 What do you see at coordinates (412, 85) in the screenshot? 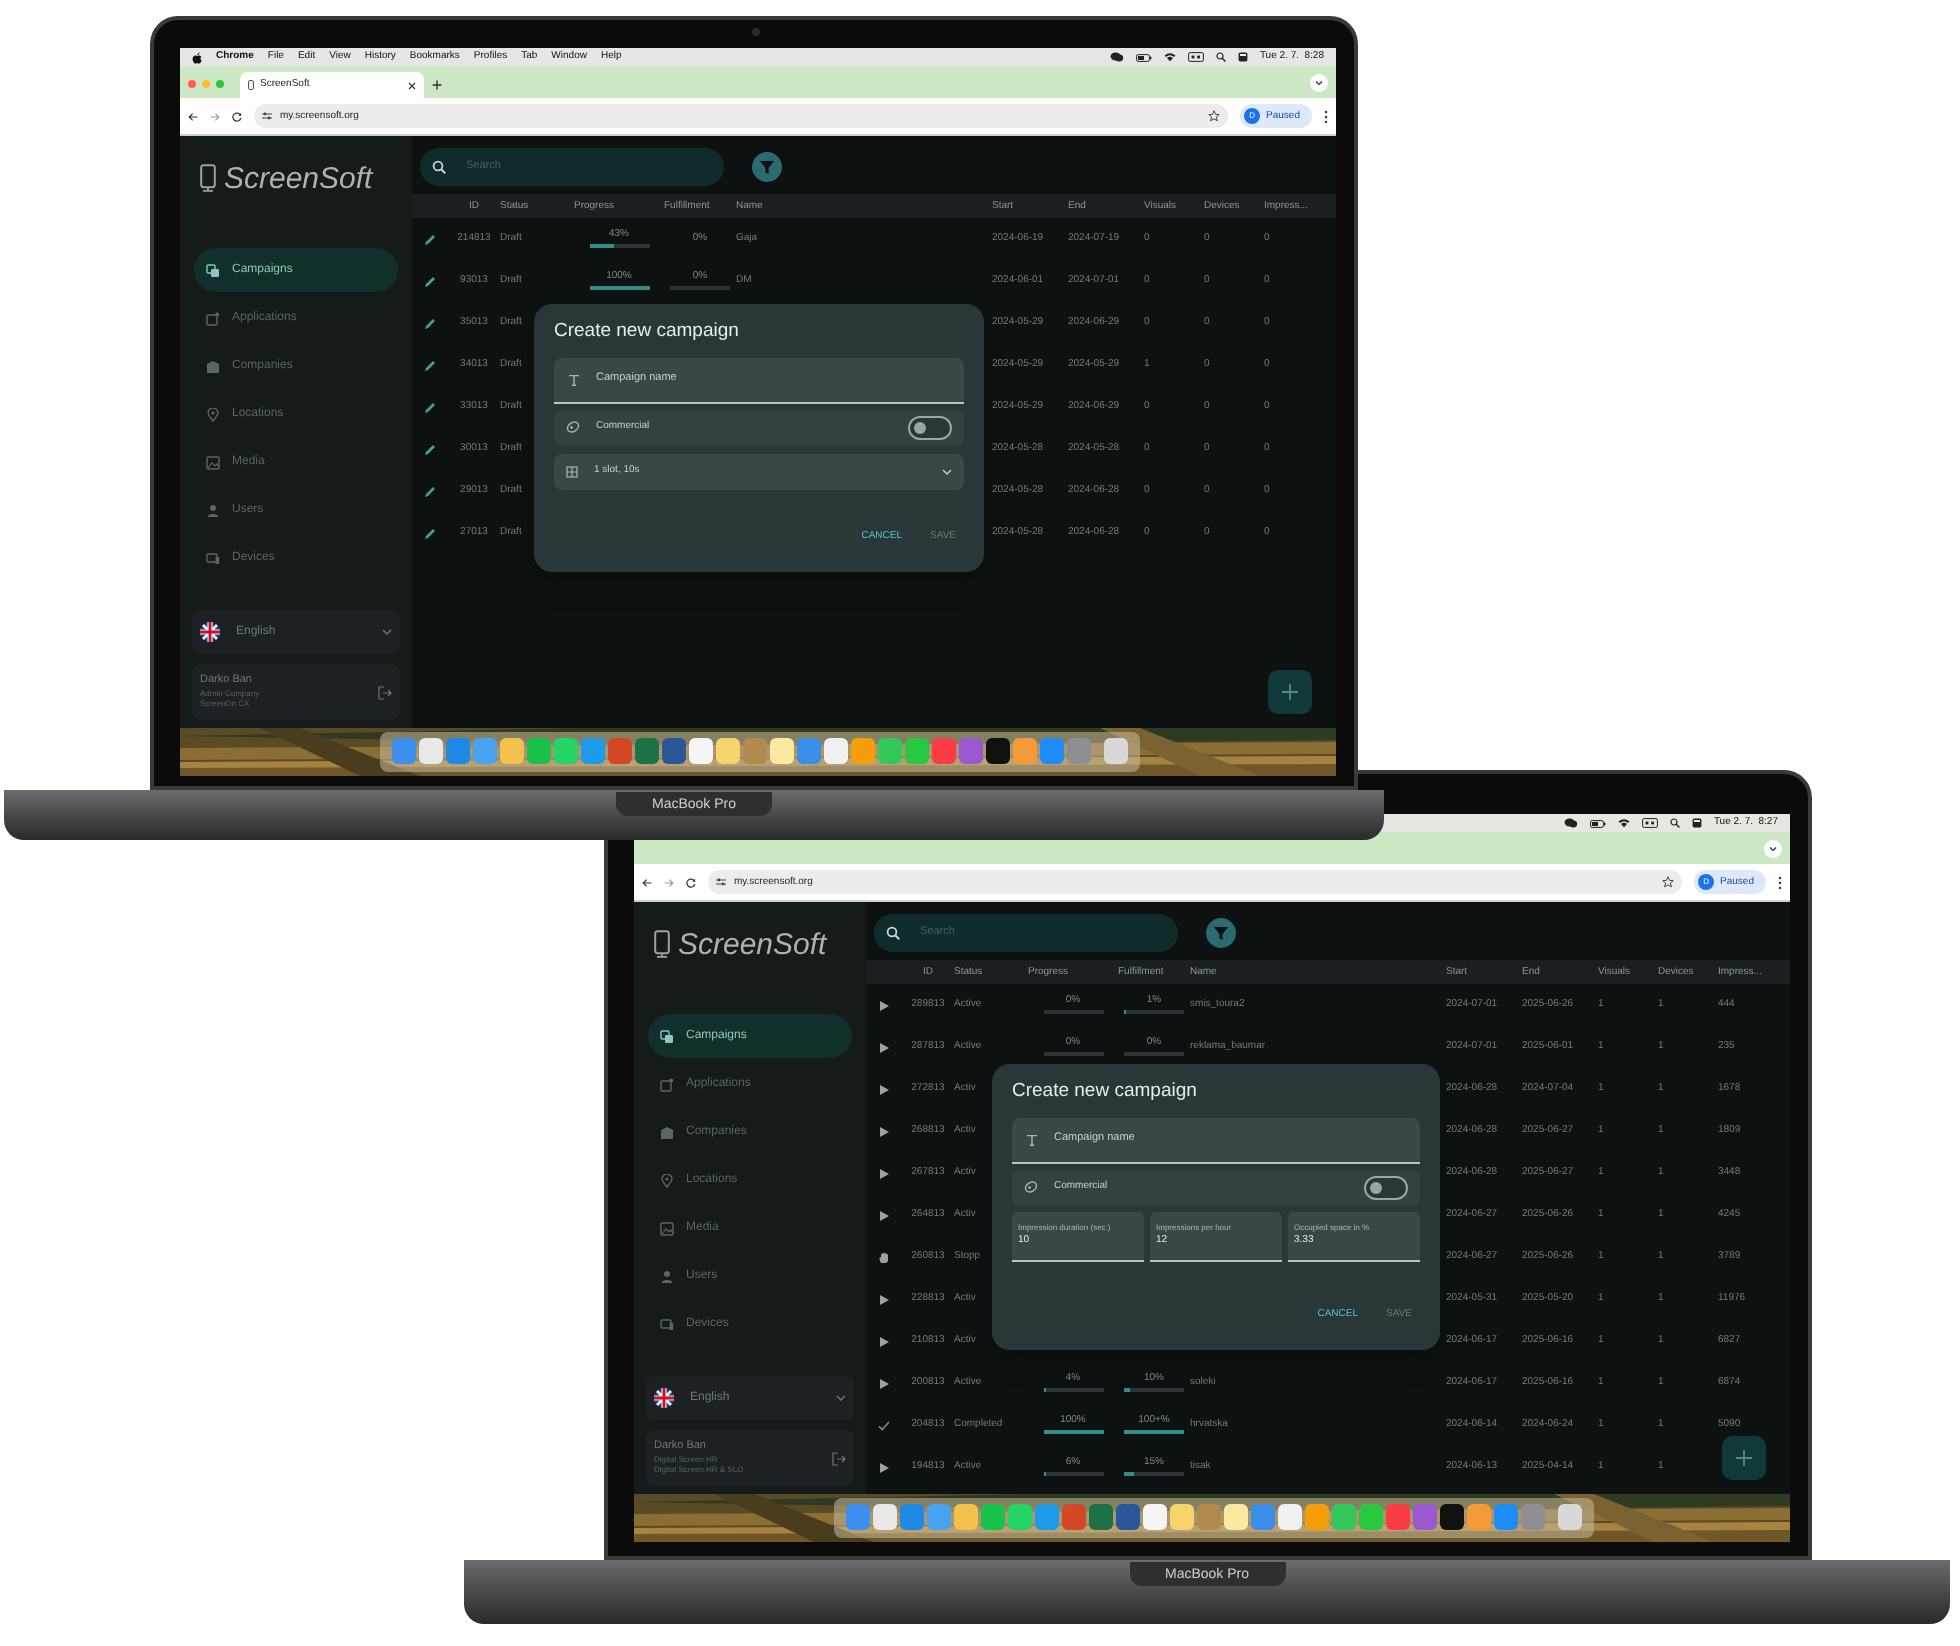
I see `close-icon` at bounding box center [412, 85].